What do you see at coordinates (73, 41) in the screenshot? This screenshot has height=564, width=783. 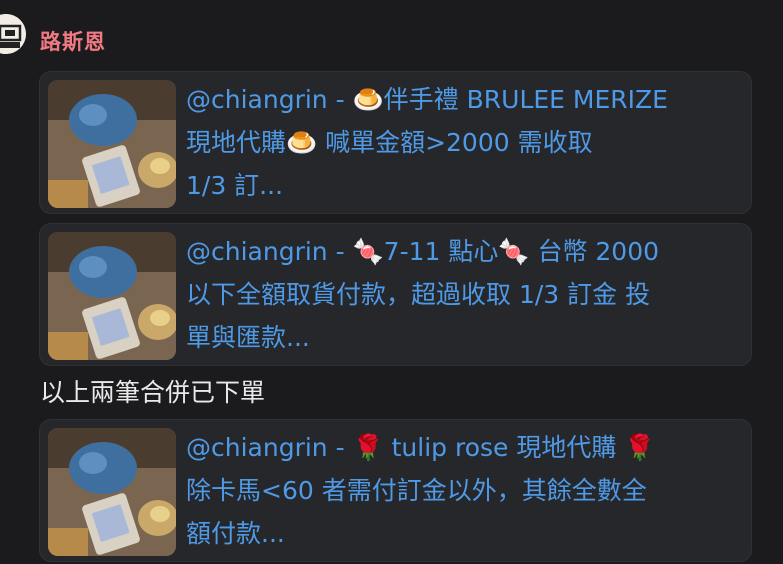 I see `sender-name: 路斯恩` at bounding box center [73, 41].